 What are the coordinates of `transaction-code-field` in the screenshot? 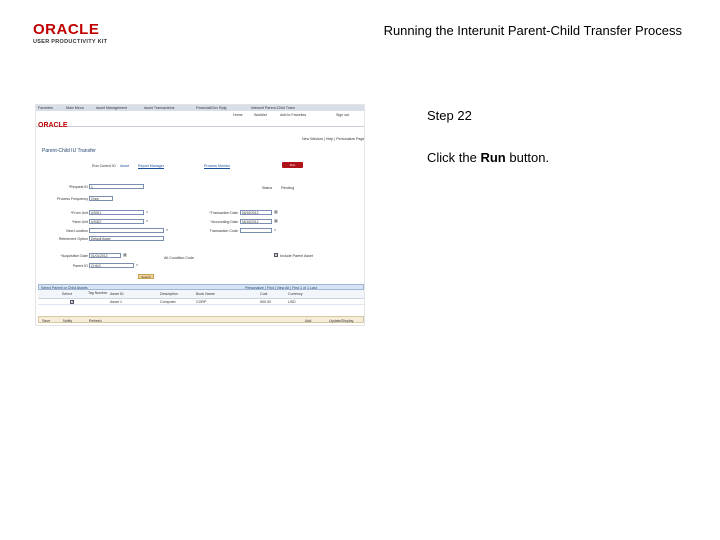 It's located at (256, 230).